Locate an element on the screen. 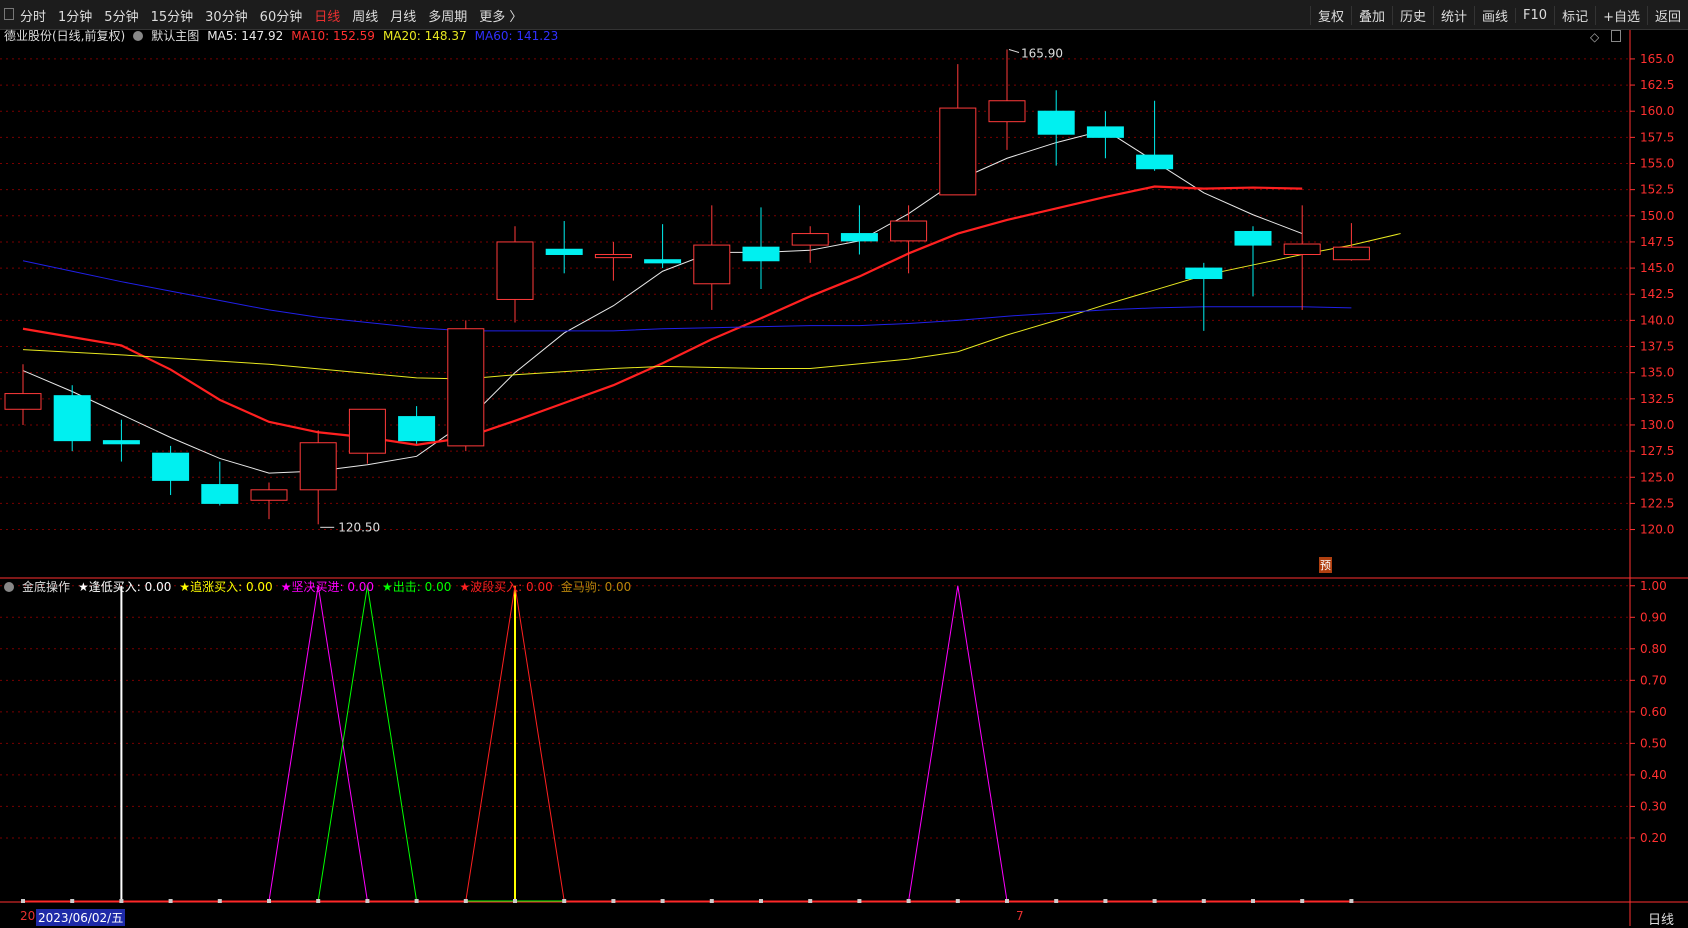  indicator-dropdown-icon is located at coordinates (9, 586).